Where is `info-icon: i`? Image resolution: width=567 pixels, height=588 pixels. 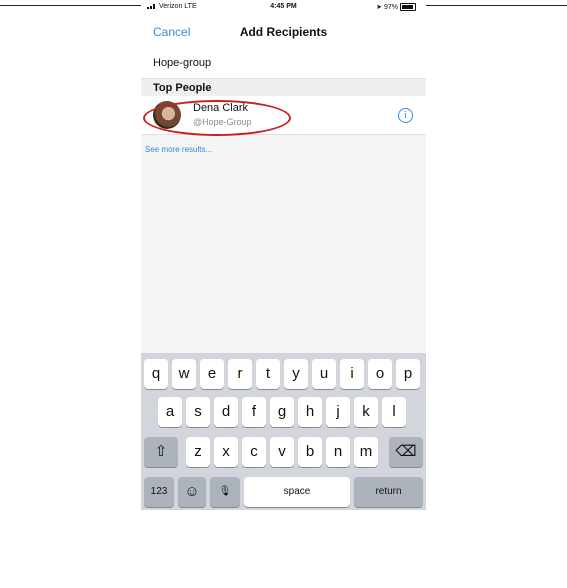
info-icon: i is located at coordinates (405, 115).